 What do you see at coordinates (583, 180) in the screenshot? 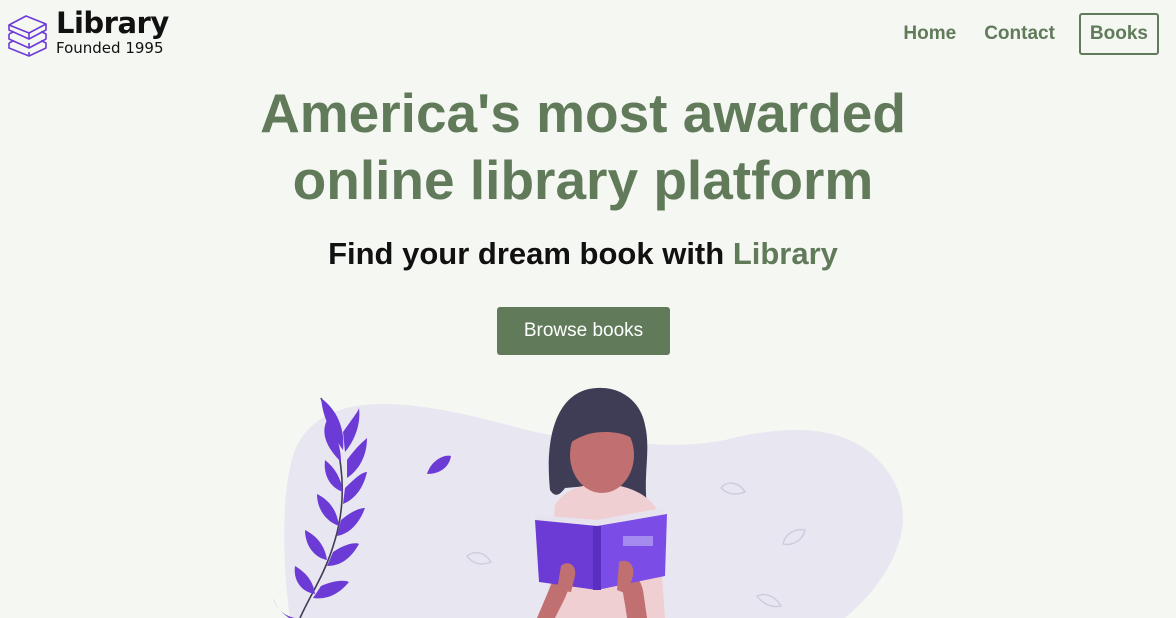
I see `hero-title-line2: online library platform` at bounding box center [583, 180].